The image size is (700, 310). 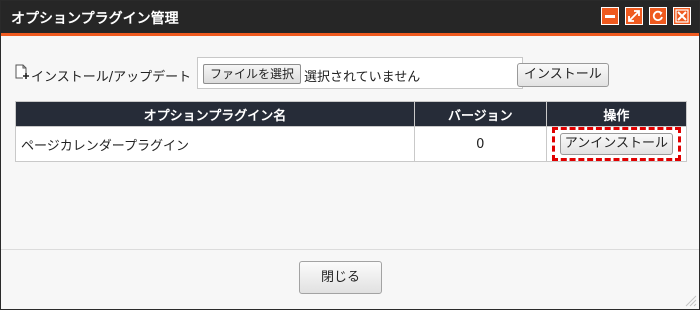 I want to click on plugin-name-cell: ページカレンダープラグイン, so click(x=215, y=144).